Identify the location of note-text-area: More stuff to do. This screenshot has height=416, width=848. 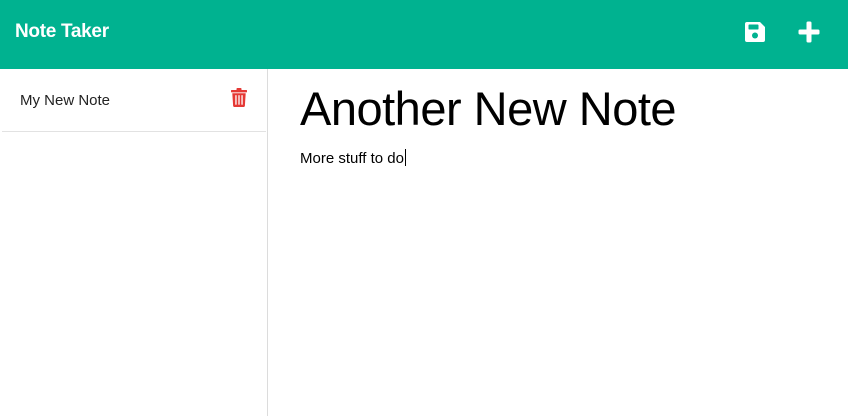
(353, 158).